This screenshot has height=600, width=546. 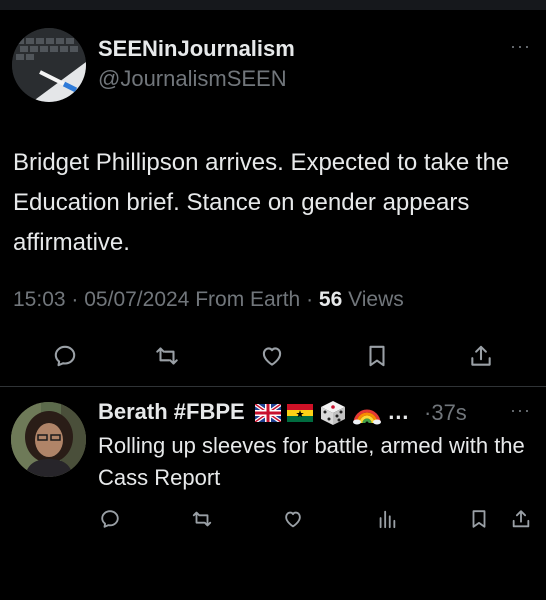 What do you see at coordinates (520, 46) in the screenshot?
I see `more-options-button: ···` at bounding box center [520, 46].